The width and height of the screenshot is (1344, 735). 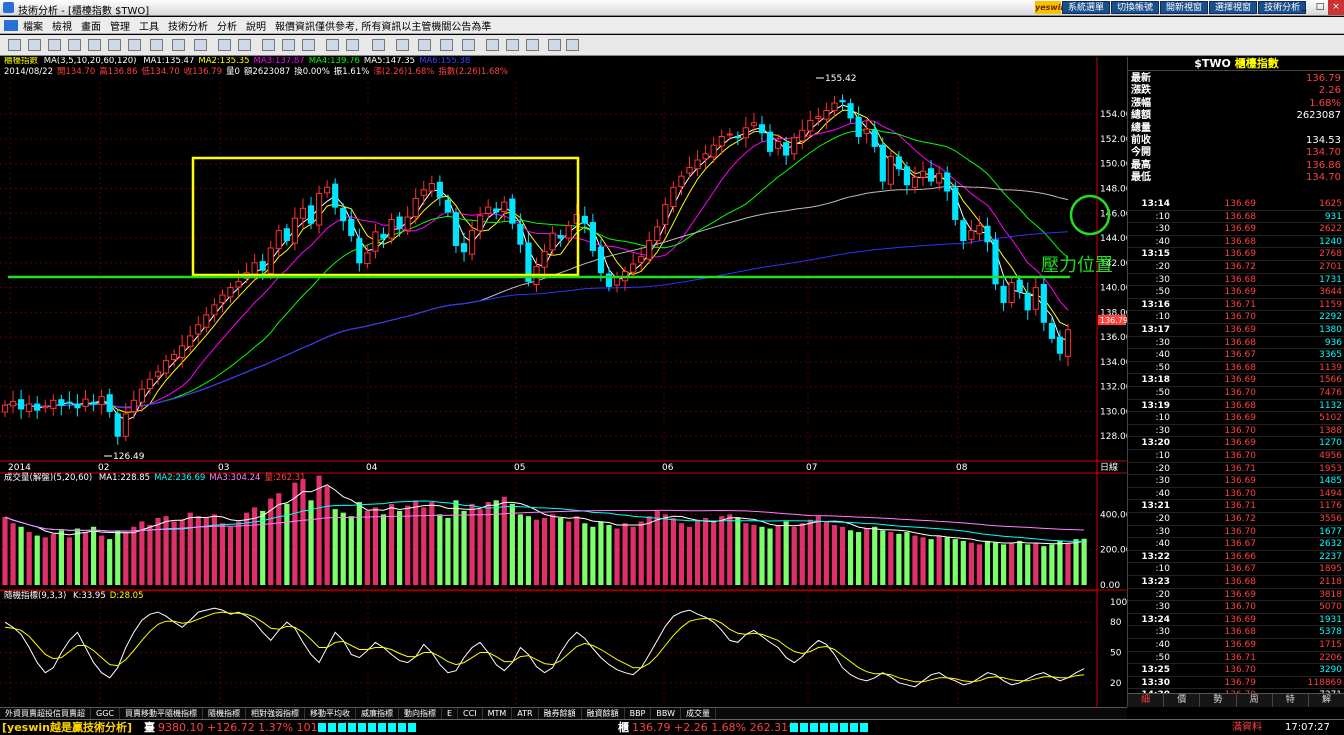 What do you see at coordinates (603, 713) in the screenshot?
I see `indicator-tab: 融資餘額` at bounding box center [603, 713].